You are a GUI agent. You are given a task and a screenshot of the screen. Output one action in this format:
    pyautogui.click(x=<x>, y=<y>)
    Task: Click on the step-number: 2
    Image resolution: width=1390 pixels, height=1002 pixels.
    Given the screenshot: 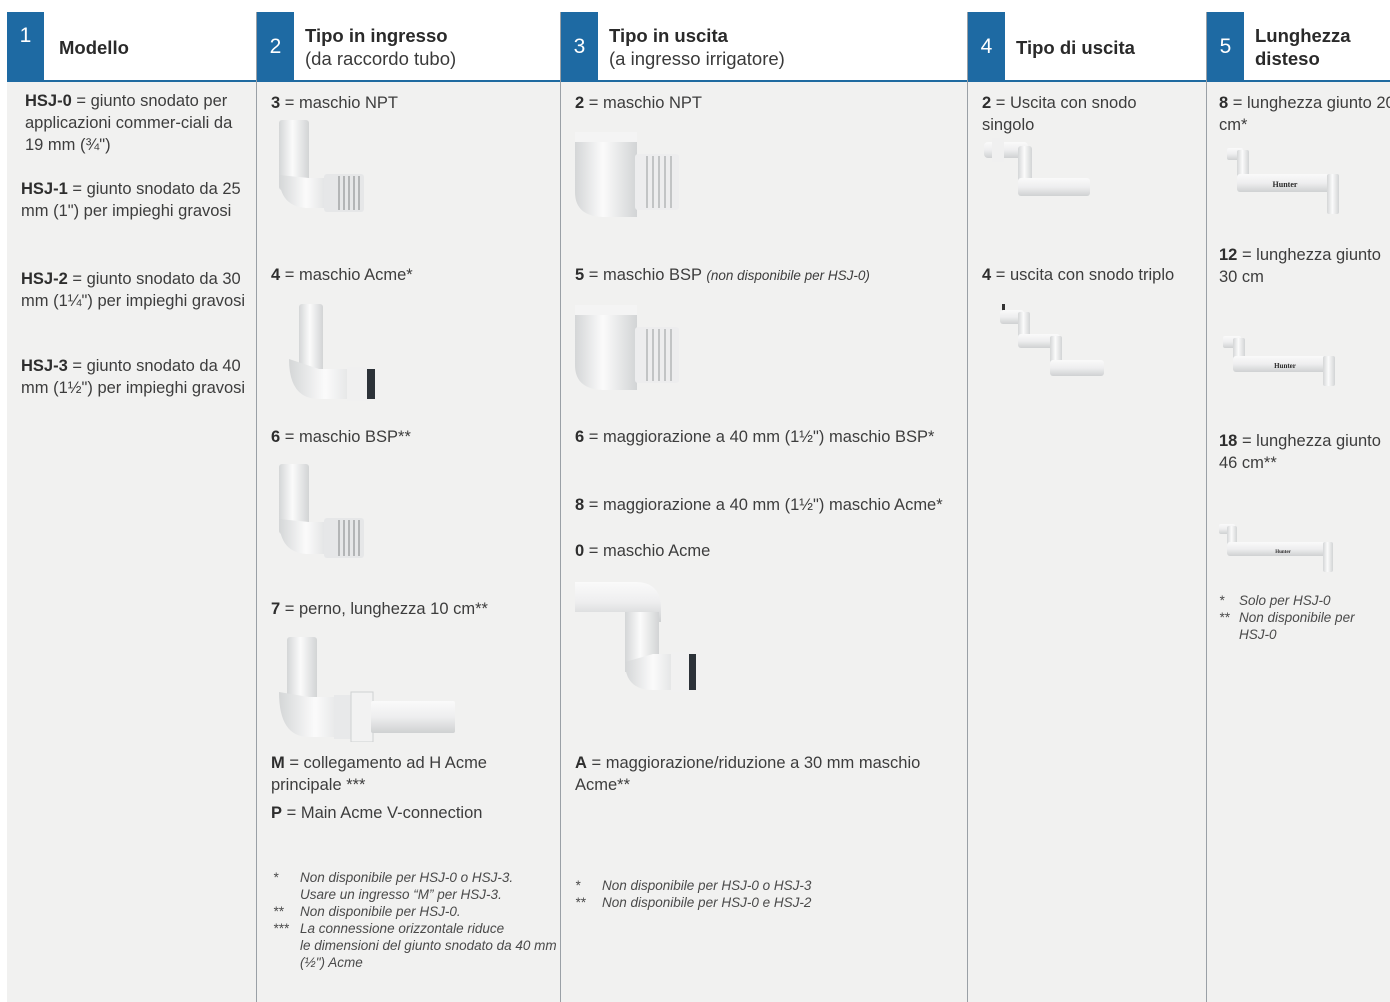 What is the action you would take?
    pyautogui.click(x=275, y=47)
    